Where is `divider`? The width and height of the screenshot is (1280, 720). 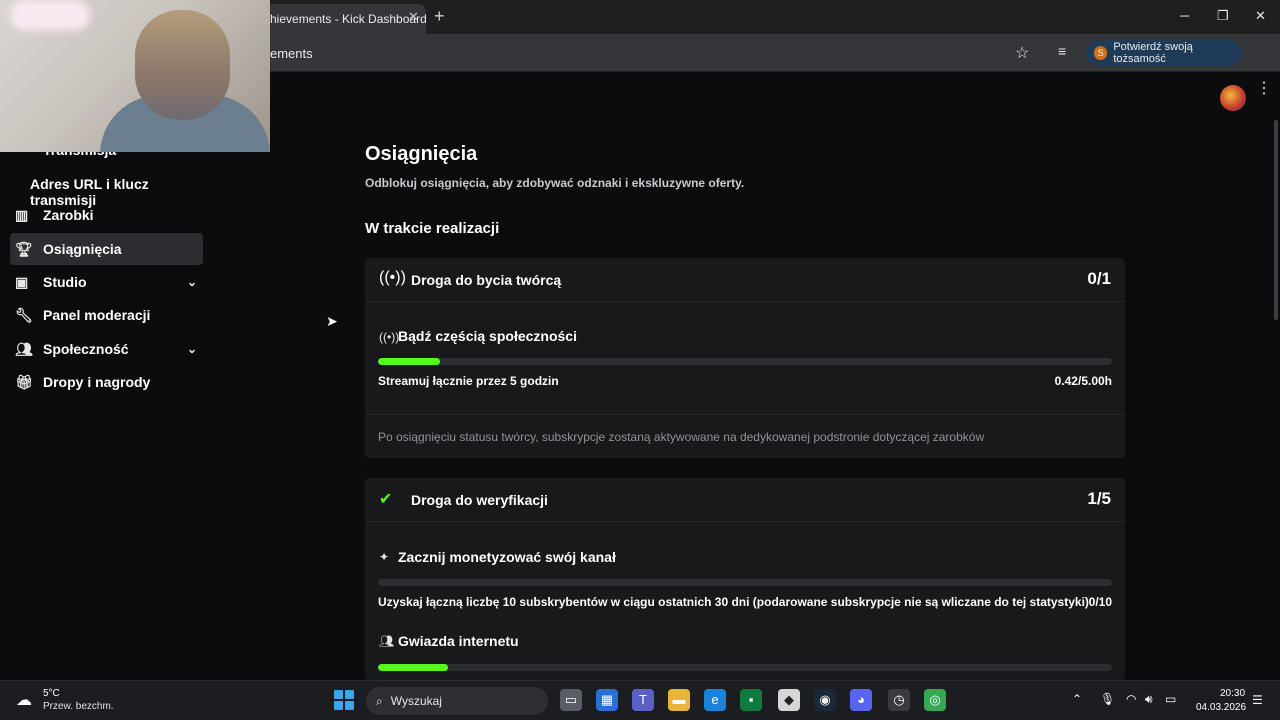 divider is located at coordinates (745, 414).